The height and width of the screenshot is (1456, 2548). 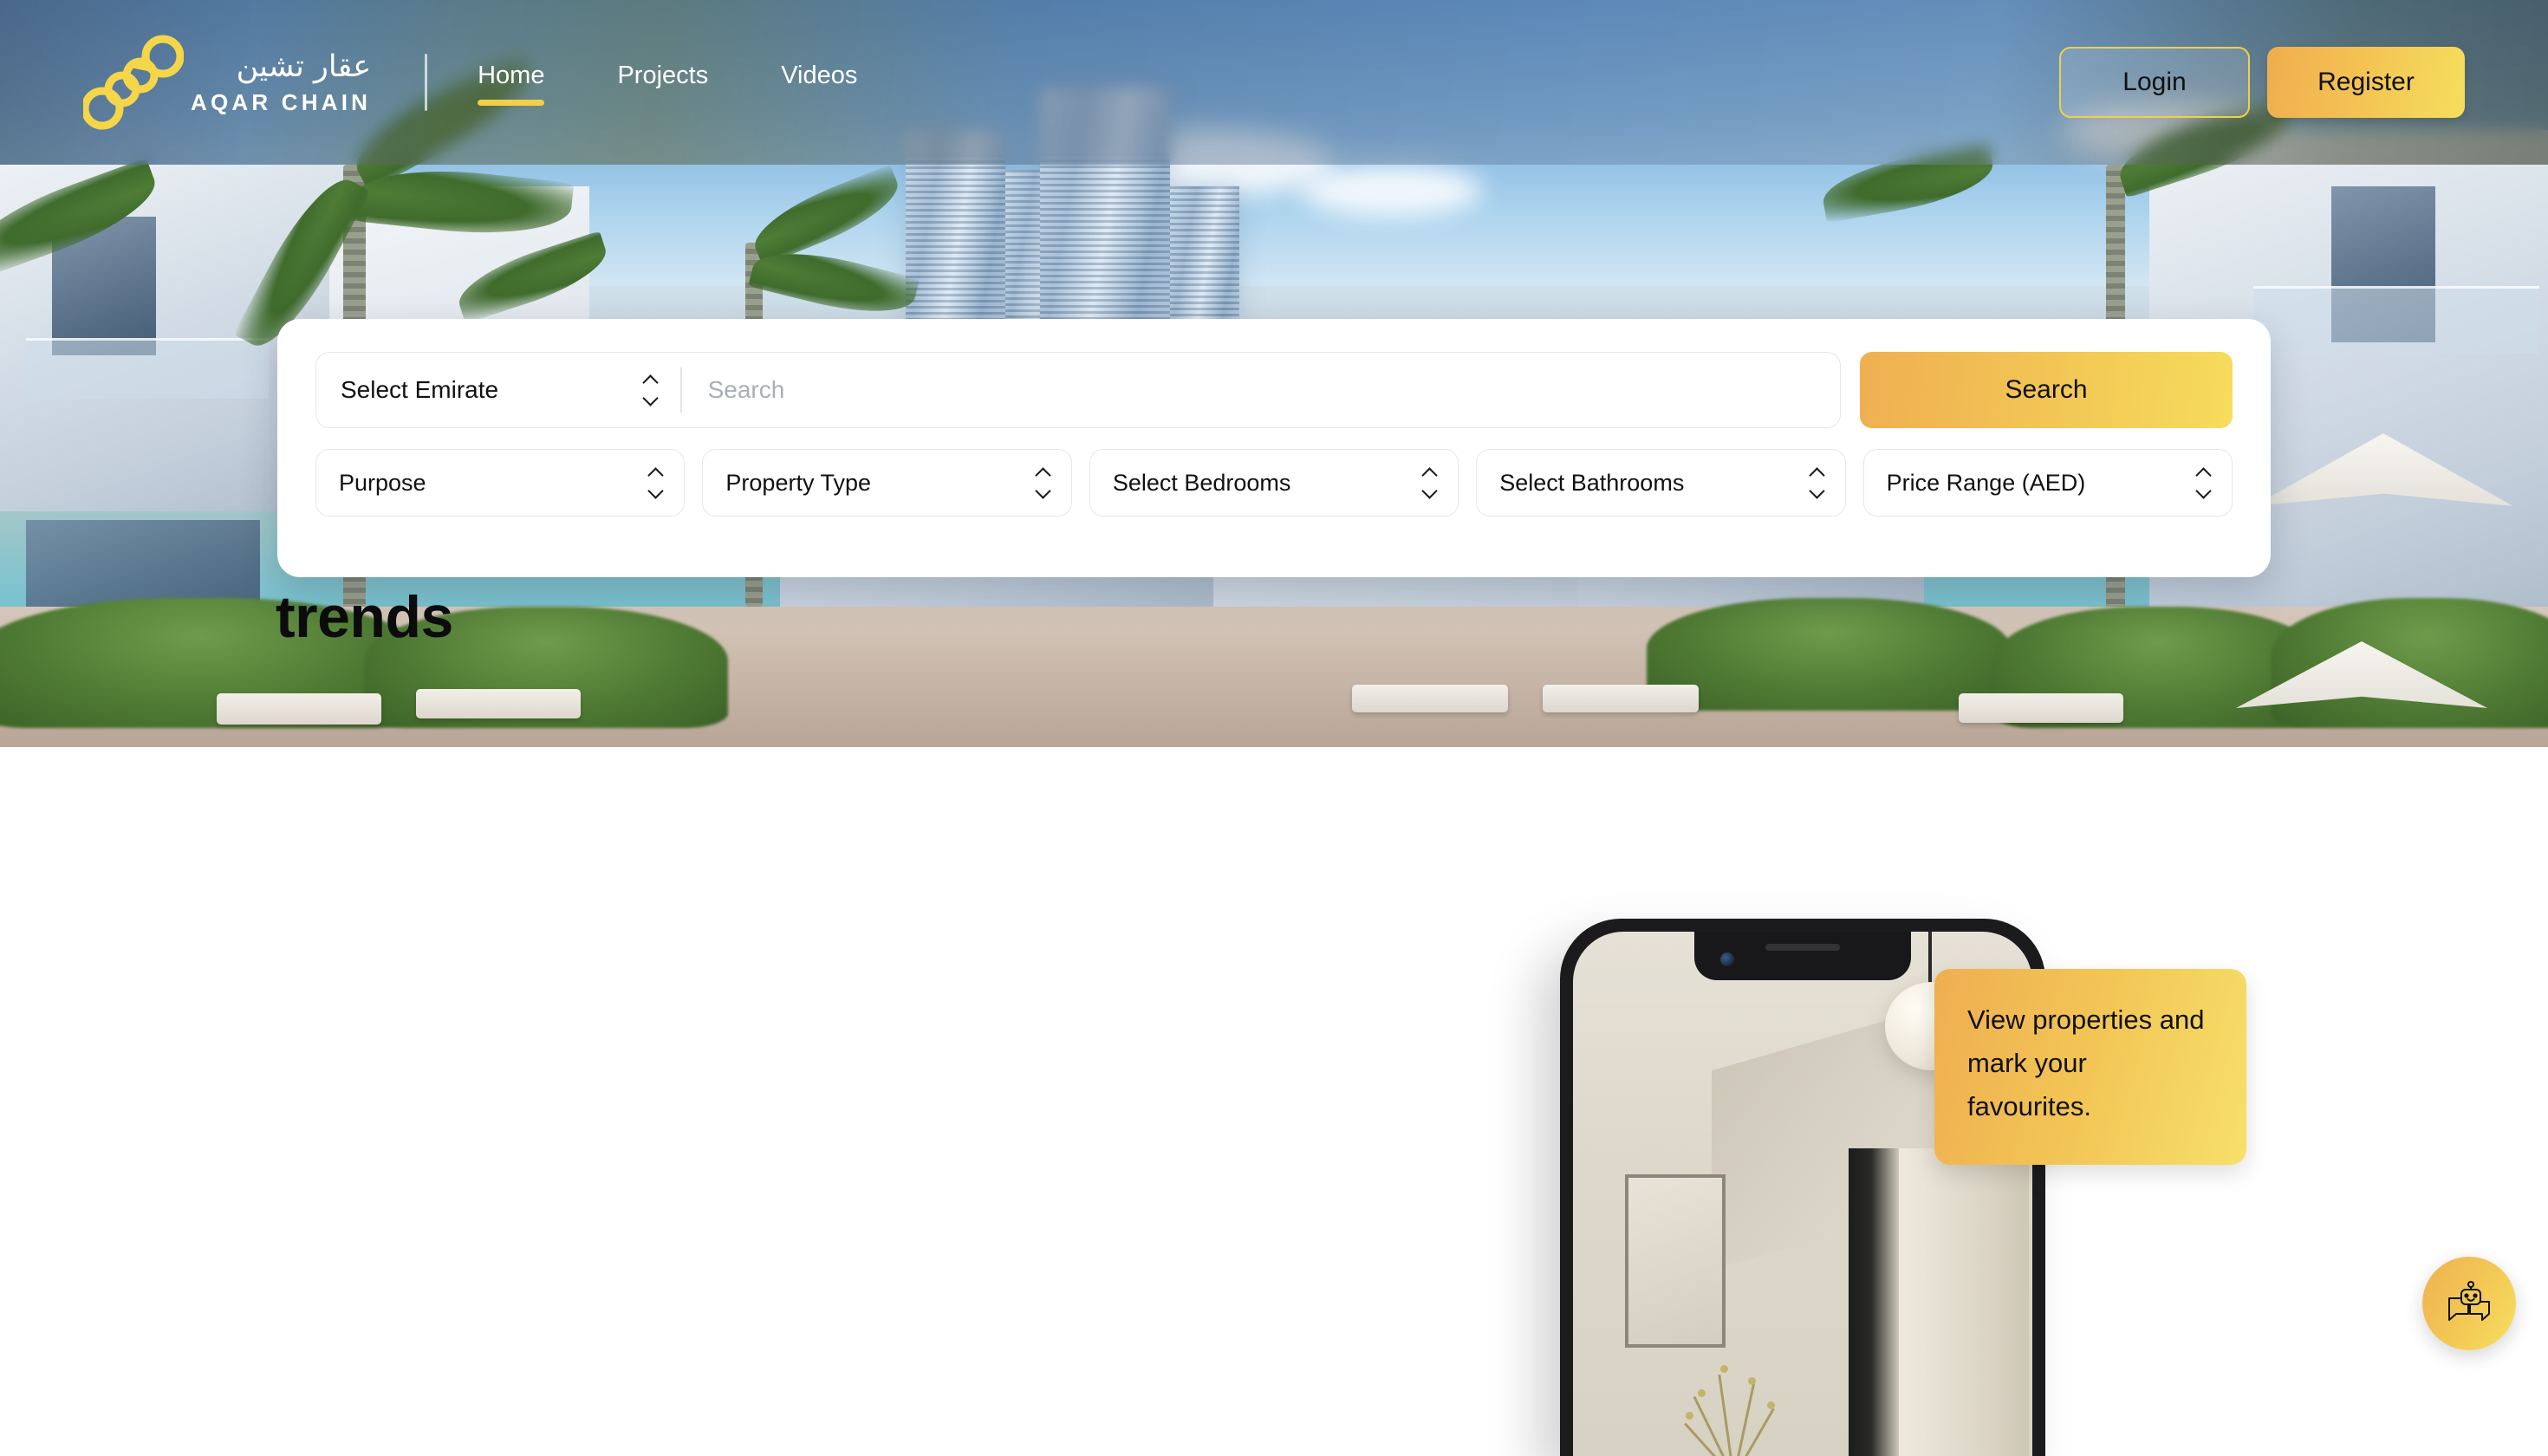 I want to click on select-emirate-dropdown: Select Emirate, so click(x=498, y=390).